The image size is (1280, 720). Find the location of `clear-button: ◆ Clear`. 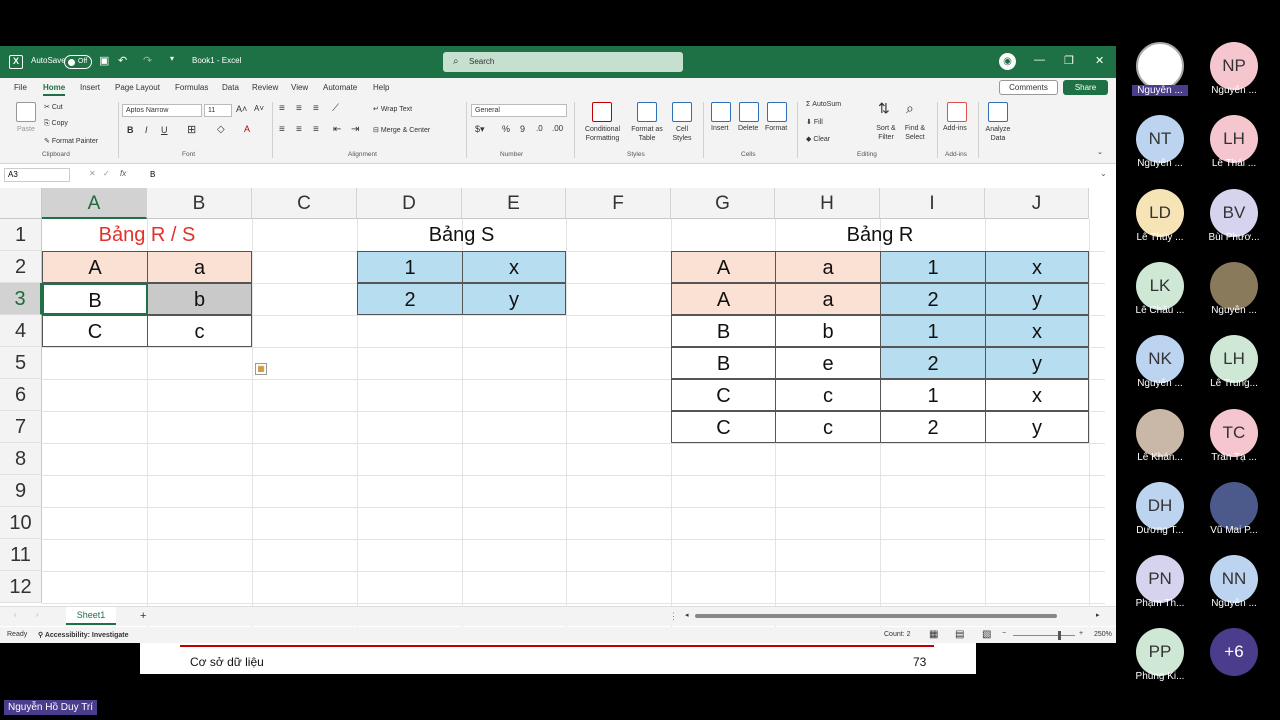

clear-button: ◆ Clear is located at coordinates (818, 139).